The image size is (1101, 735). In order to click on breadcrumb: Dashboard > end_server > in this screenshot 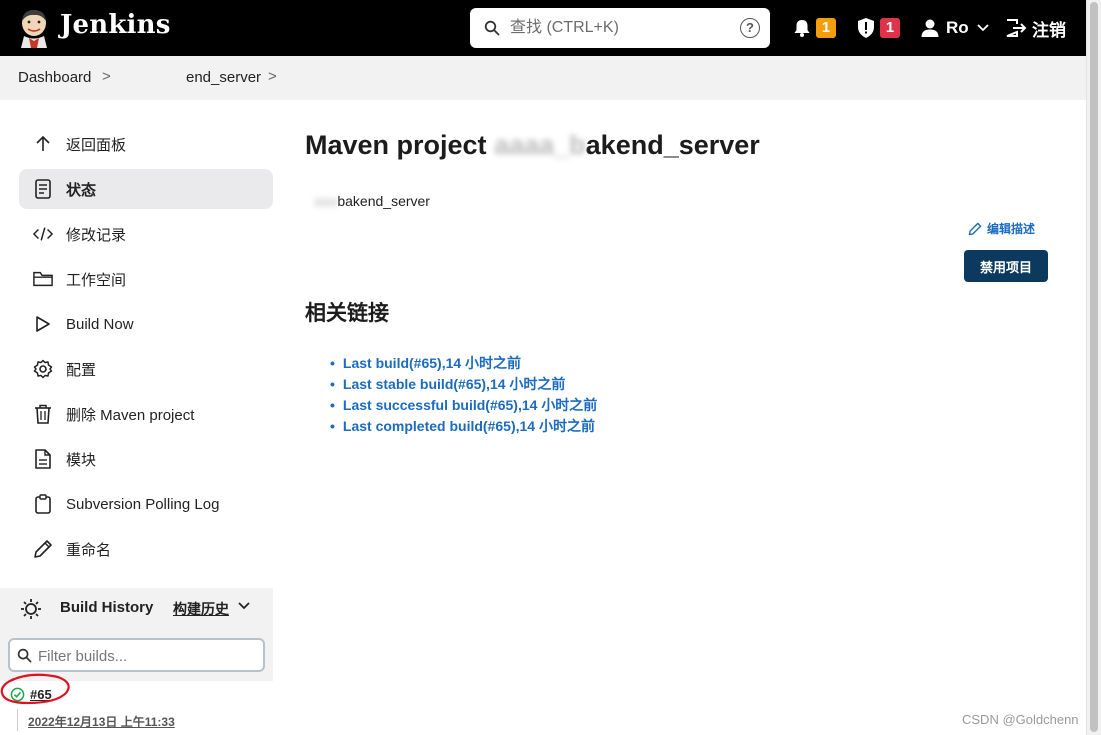, I will do `click(543, 78)`.